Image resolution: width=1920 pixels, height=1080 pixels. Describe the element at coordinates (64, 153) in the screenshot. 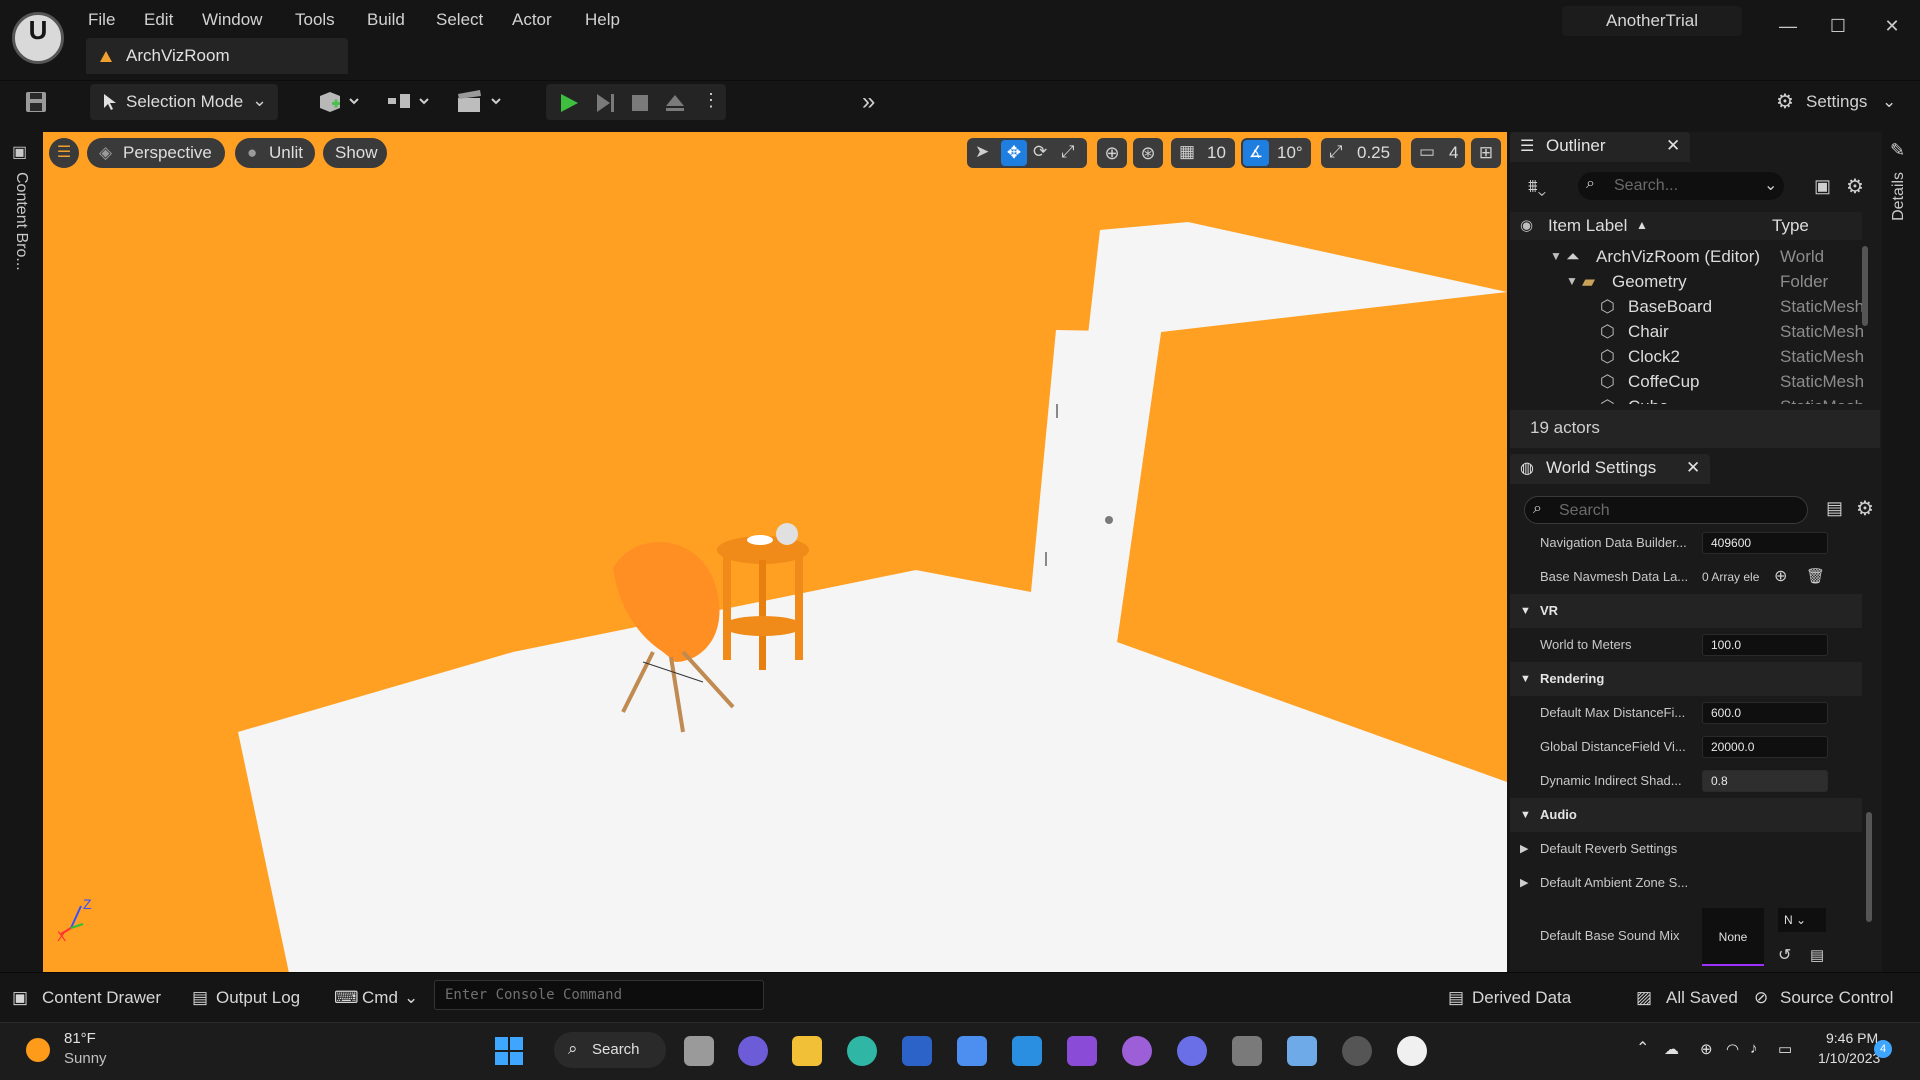

I see `hamburger-menu-icon: ☰` at that location.